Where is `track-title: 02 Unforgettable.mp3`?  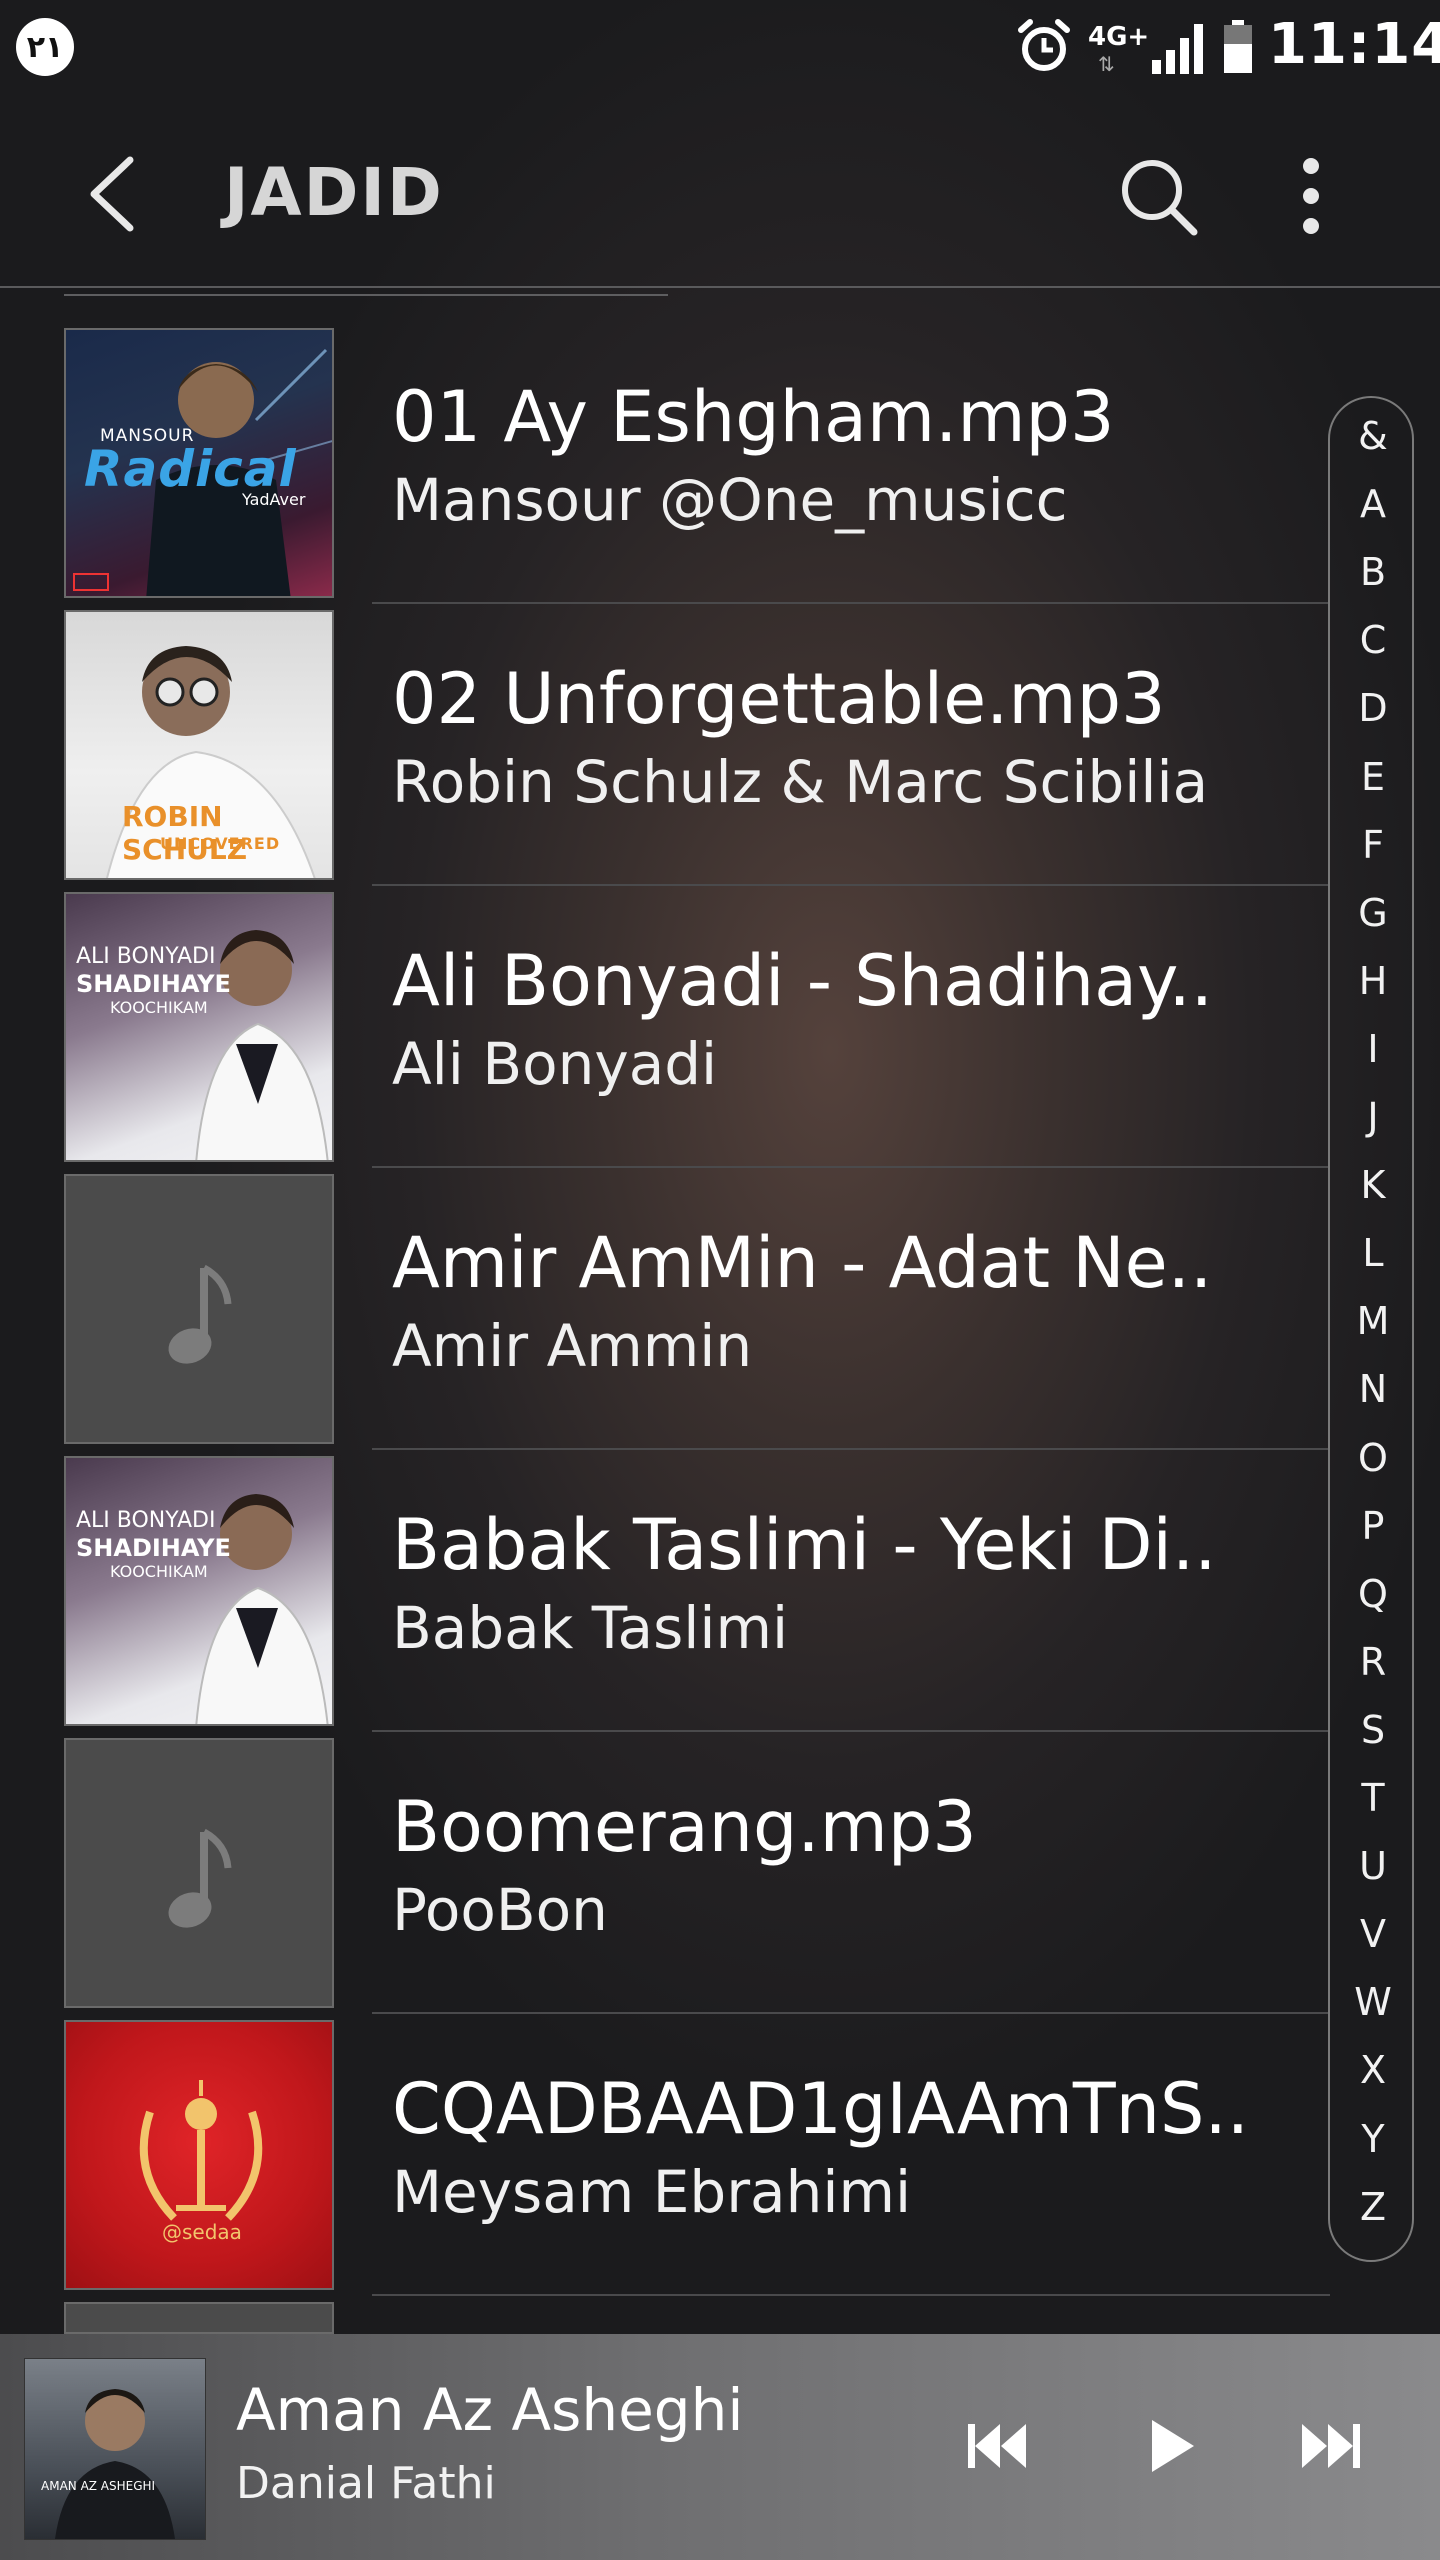 track-title: 02 Unforgettable.mp3 is located at coordinates (779, 699).